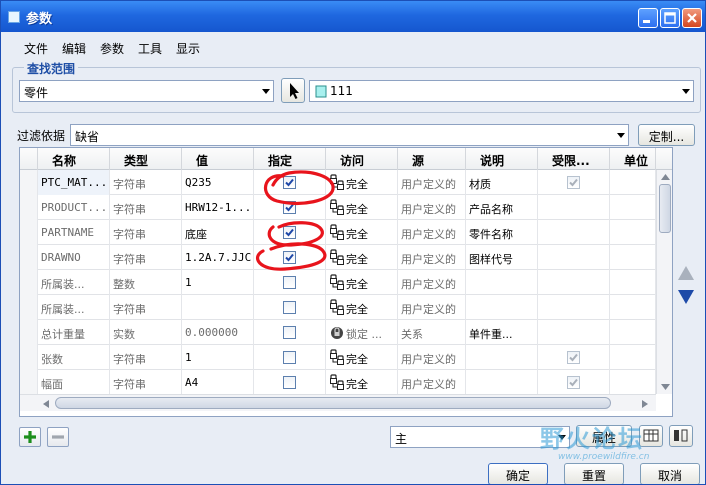  I want to click on scroll-down-icon, so click(665, 387).